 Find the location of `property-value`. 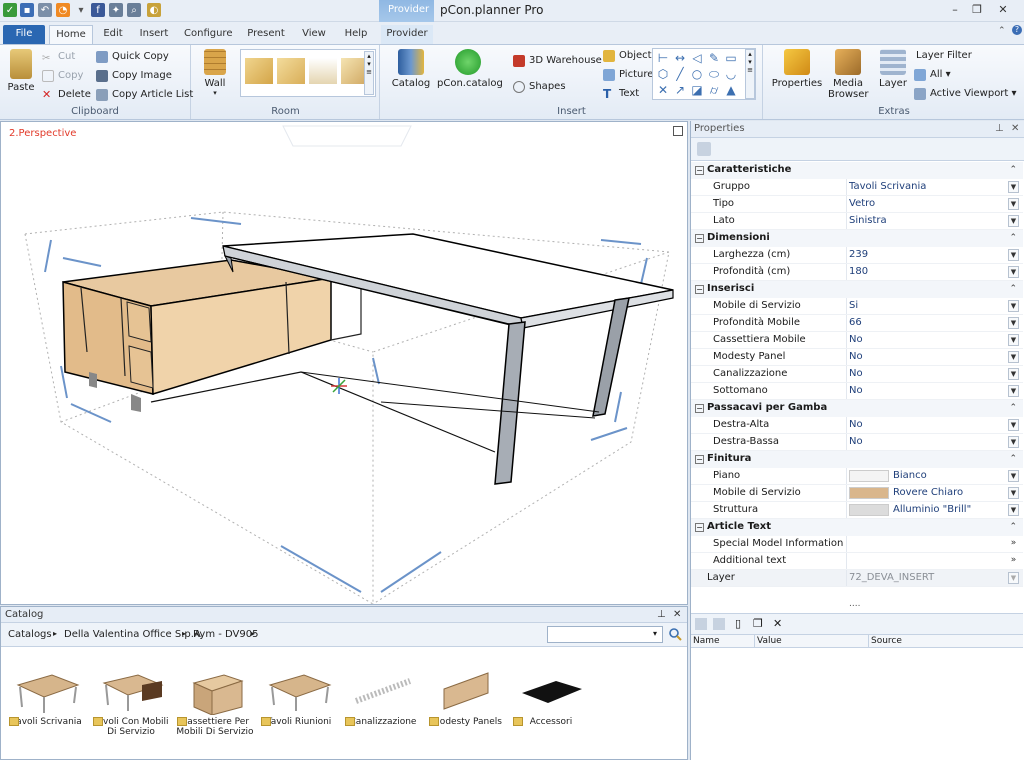

property-value is located at coordinates (929, 561).